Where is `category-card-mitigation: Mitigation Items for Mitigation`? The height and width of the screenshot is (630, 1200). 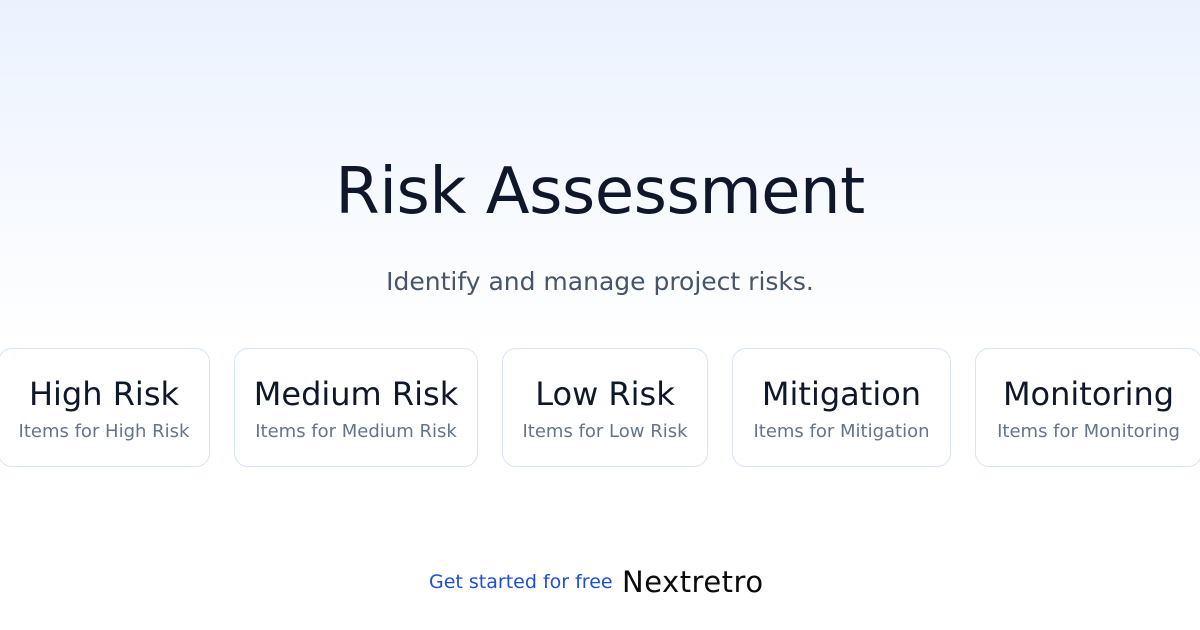 category-card-mitigation: Mitigation Items for Mitigation is located at coordinates (841, 407).